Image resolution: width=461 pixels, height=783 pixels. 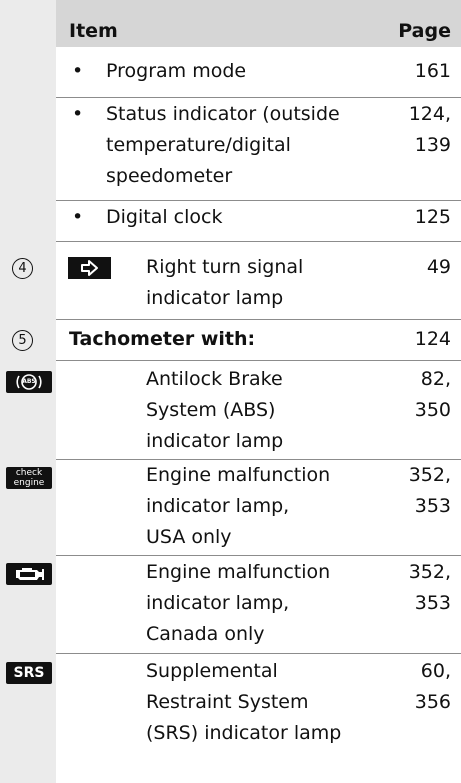 What do you see at coordinates (211, 410) in the screenshot?
I see `abs-line2: System (ABS)` at bounding box center [211, 410].